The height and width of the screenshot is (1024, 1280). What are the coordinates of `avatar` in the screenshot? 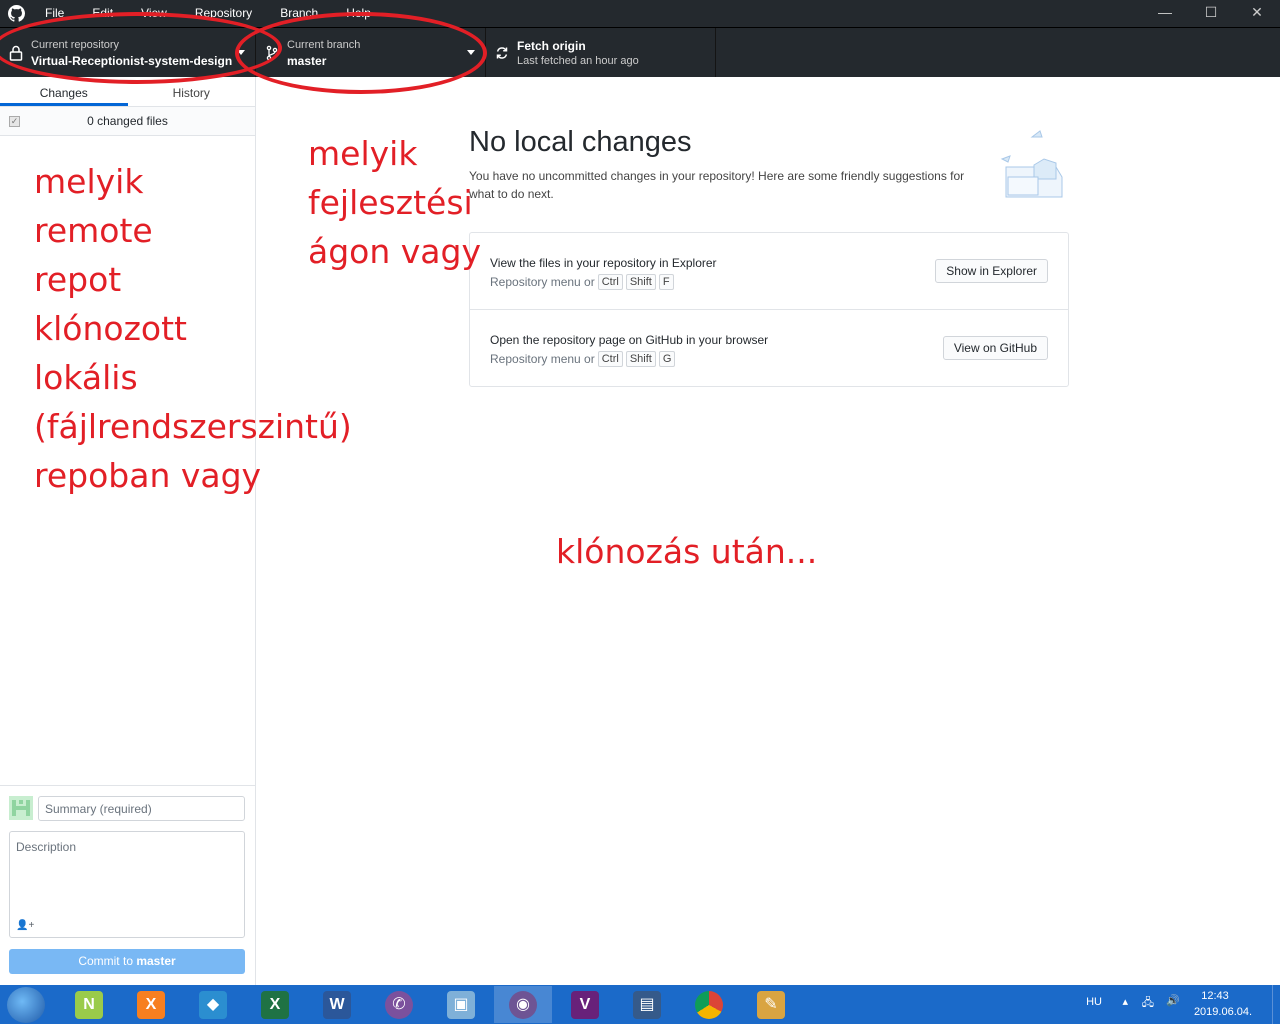 It's located at (21, 808).